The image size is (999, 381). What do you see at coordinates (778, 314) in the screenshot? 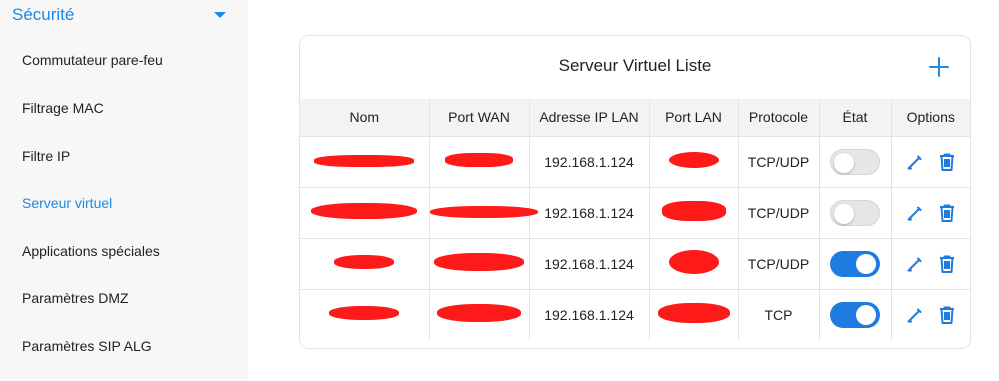
I see `cell-protocole: TCP` at bounding box center [778, 314].